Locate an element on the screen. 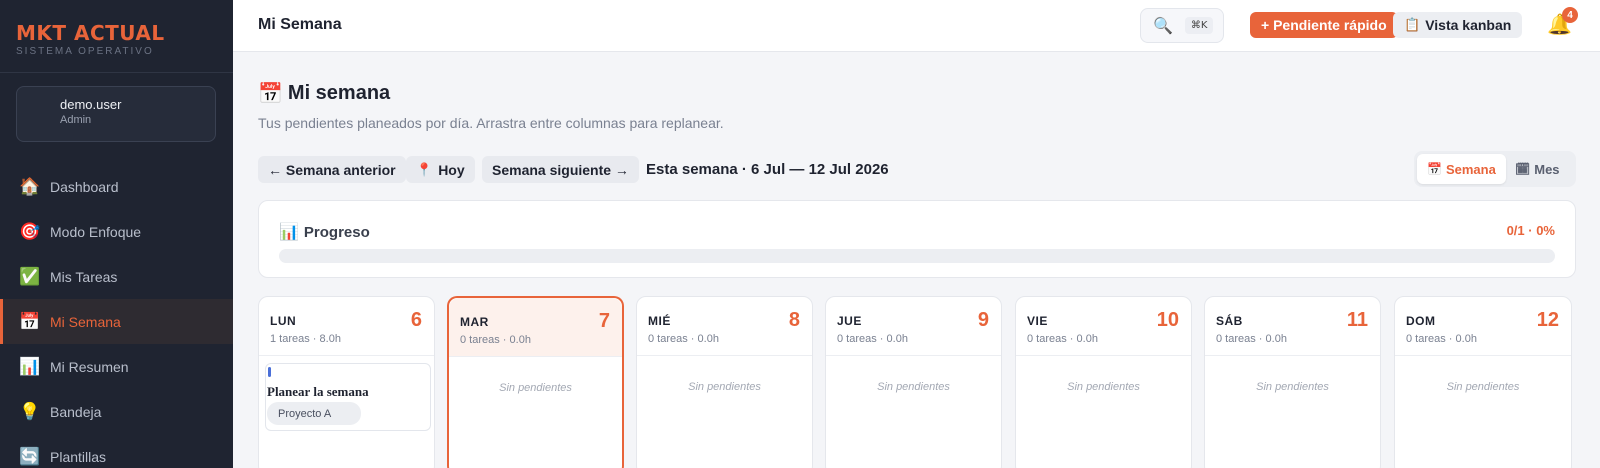 This screenshot has width=1600, height=468. project-tag: Proyecto A is located at coordinates (314, 413).